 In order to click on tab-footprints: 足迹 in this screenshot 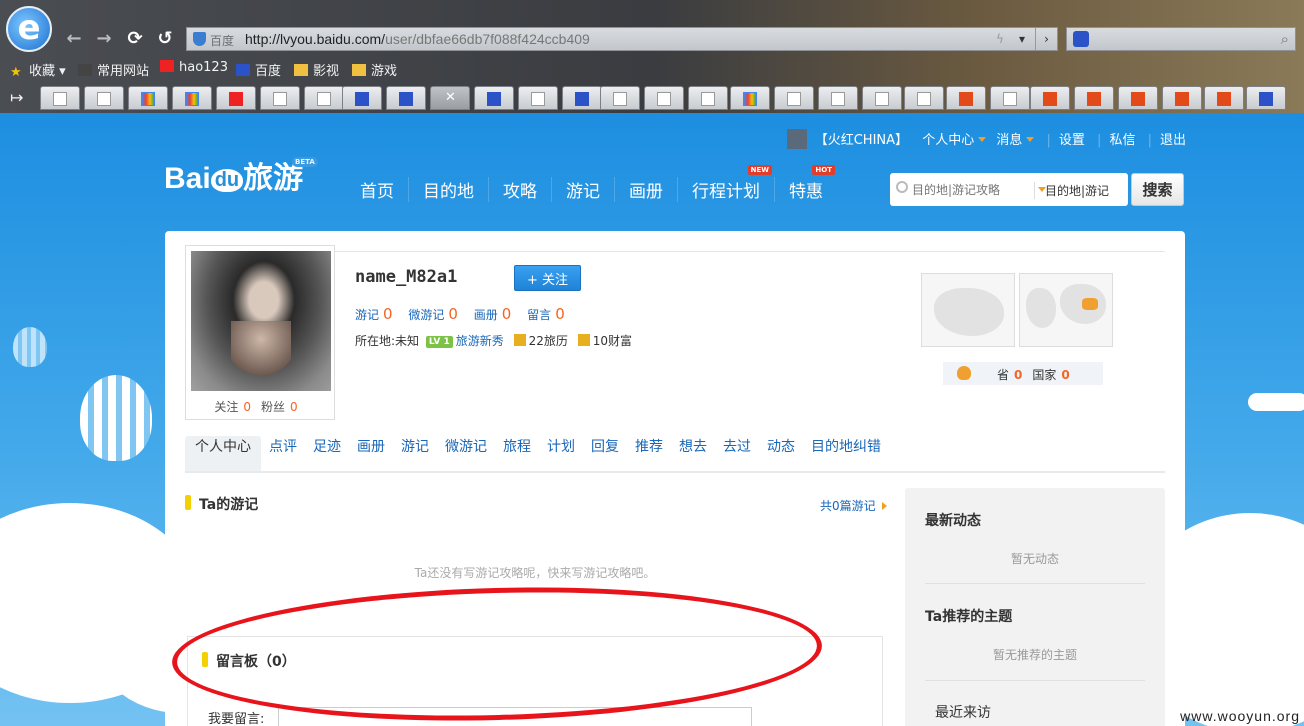, I will do `click(327, 453)`.